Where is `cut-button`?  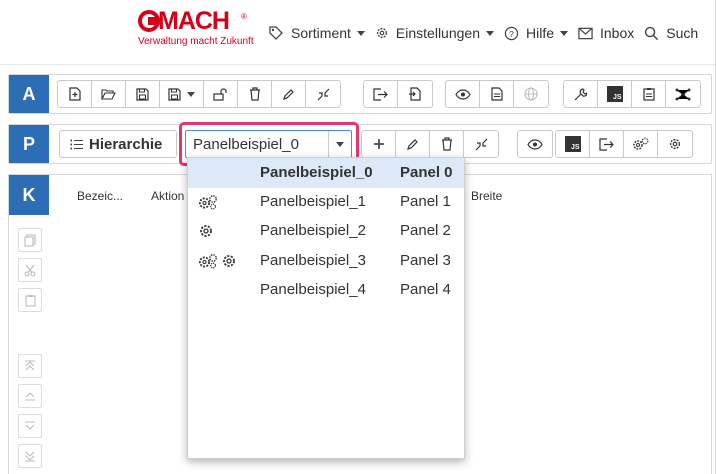 cut-button is located at coordinates (30, 270).